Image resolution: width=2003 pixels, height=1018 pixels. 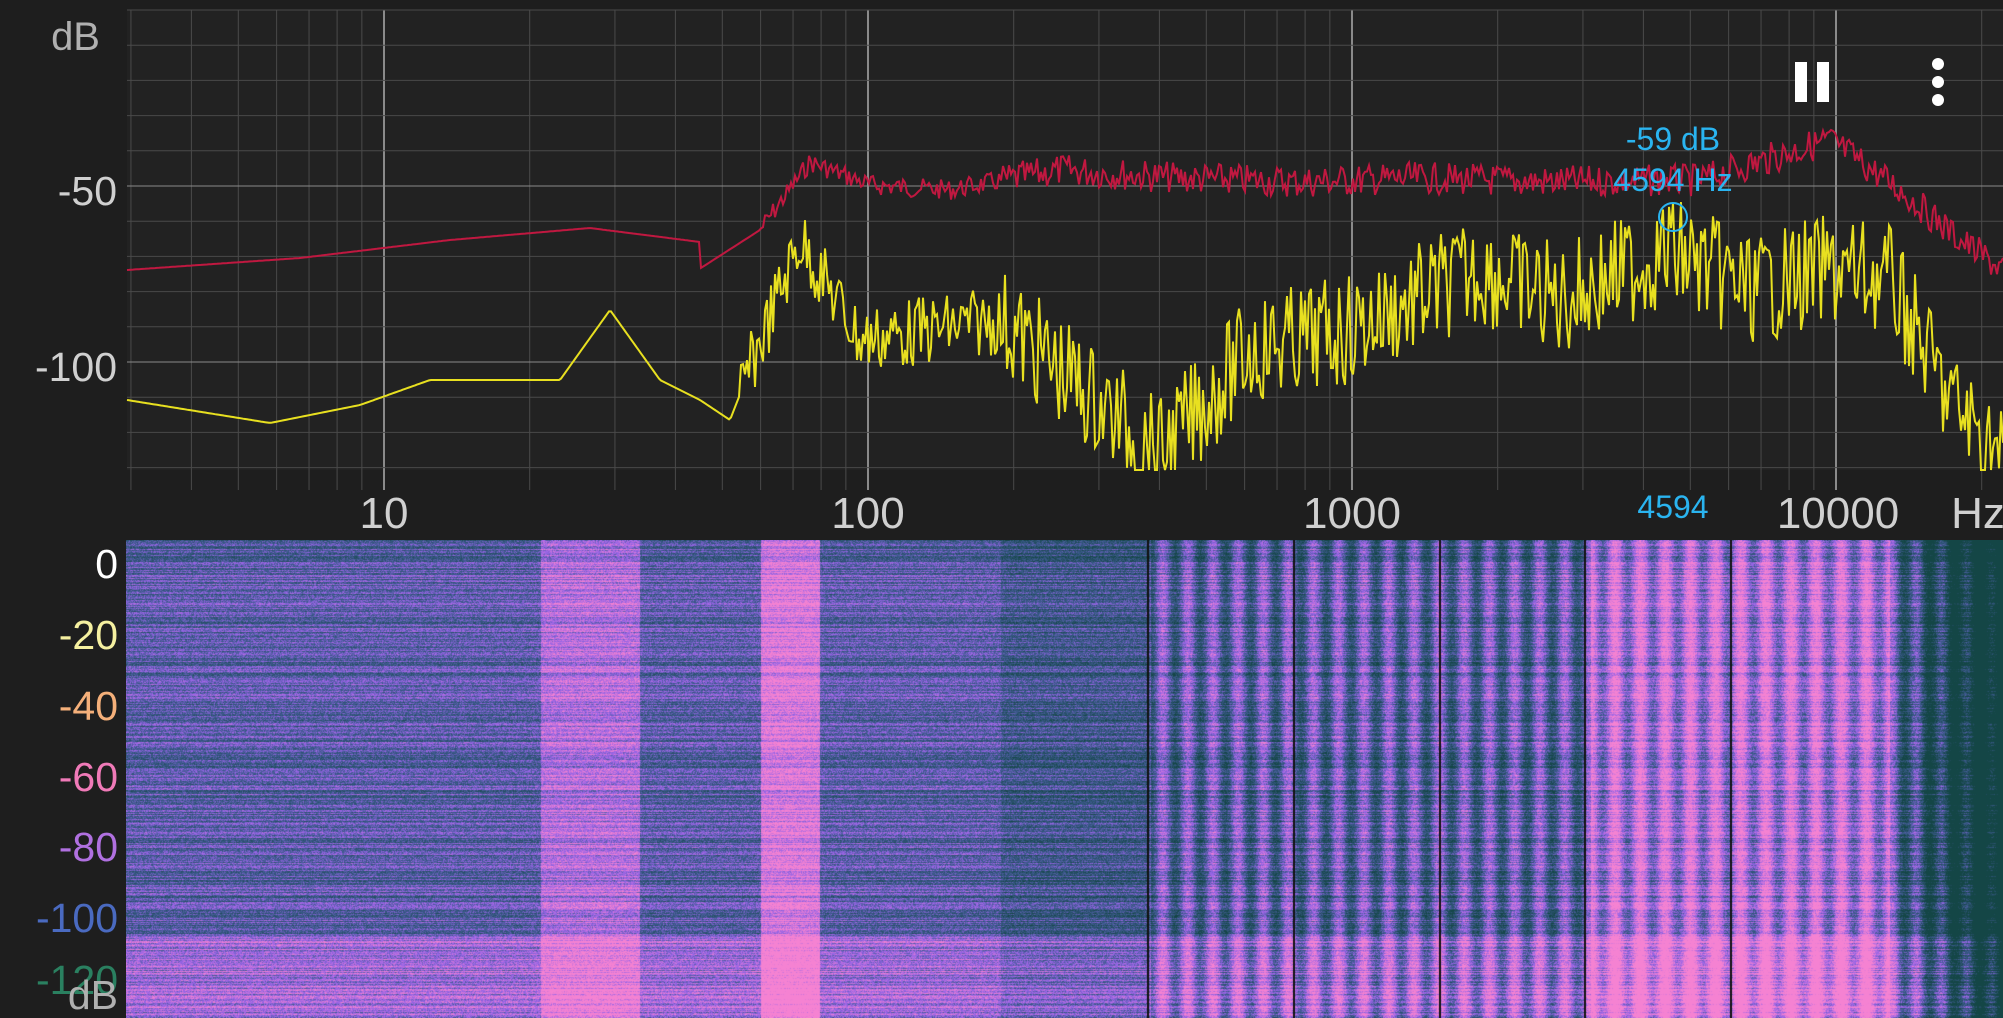 What do you see at coordinates (76, 918) in the screenshot?
I see `colorbar-label-minus-100: -100` at bounding box center [76, 918].